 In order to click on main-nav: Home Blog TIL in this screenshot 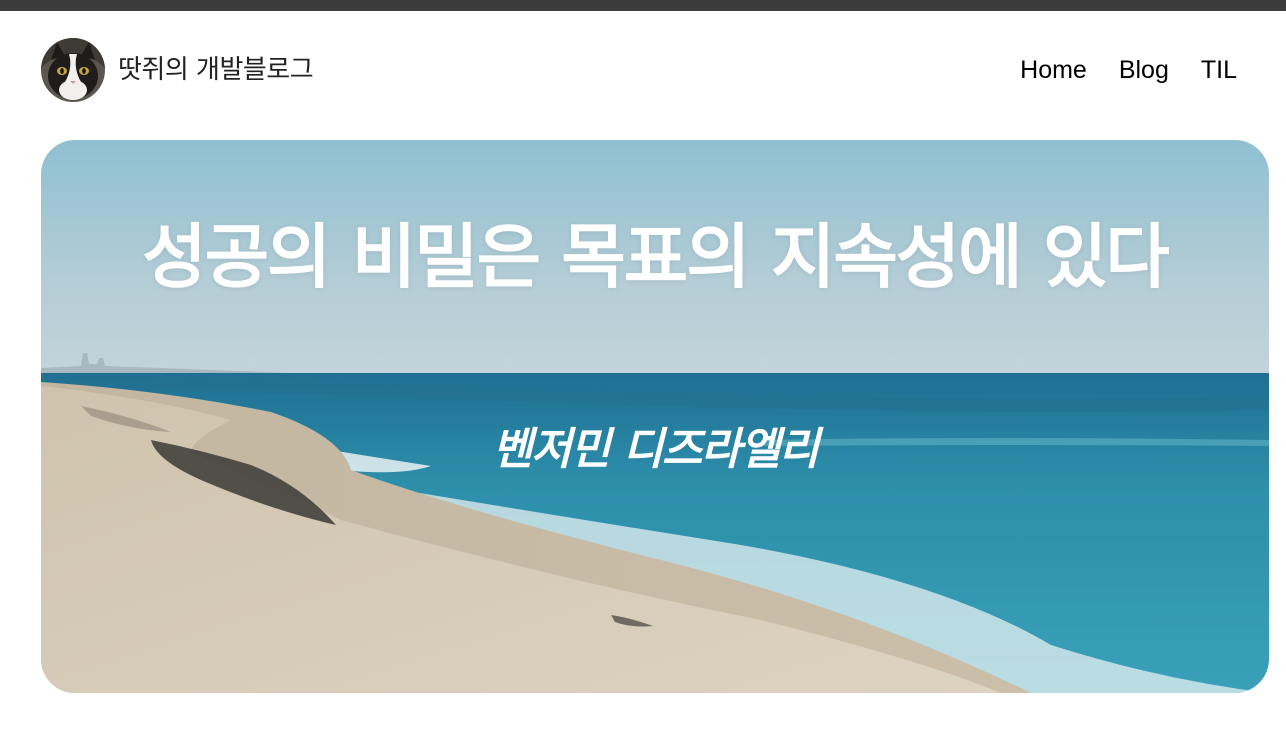, I will do `click(1128, 70)`.